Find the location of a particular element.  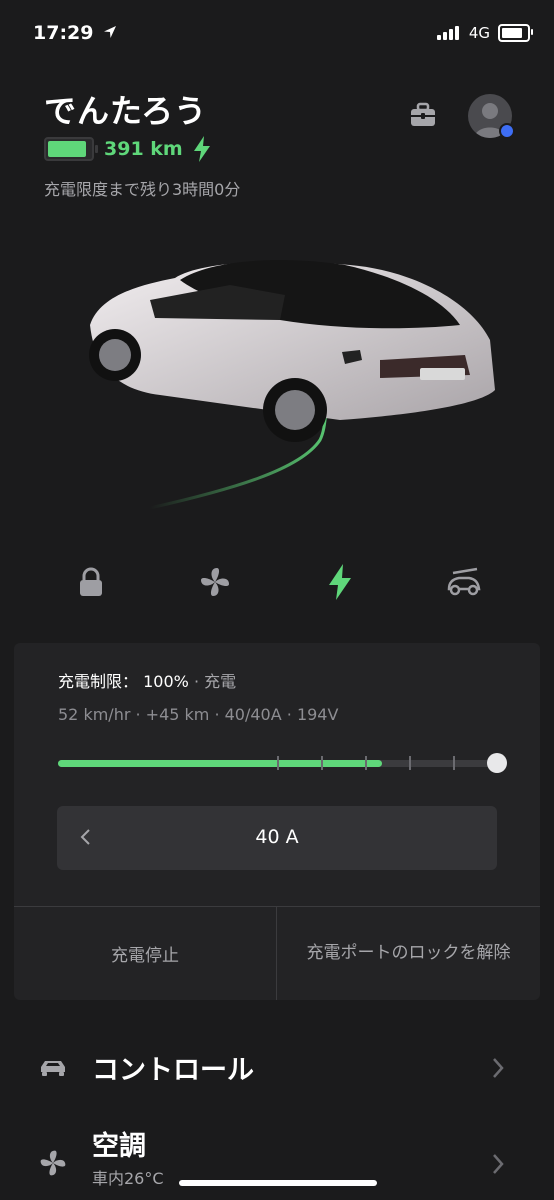

menu-item-controls: コントロール is located at coordinates (277, 1068).